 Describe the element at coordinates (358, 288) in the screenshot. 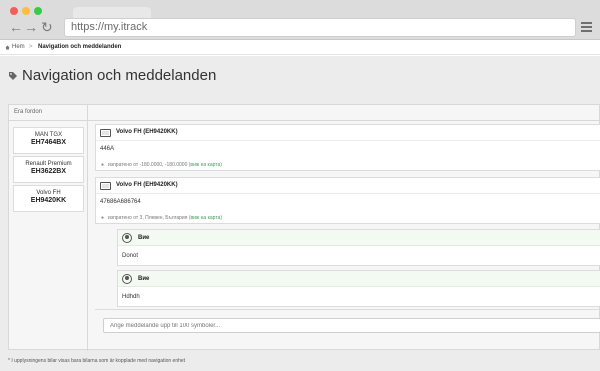

I see `reply-card: Вие Hdhdh` at that location.